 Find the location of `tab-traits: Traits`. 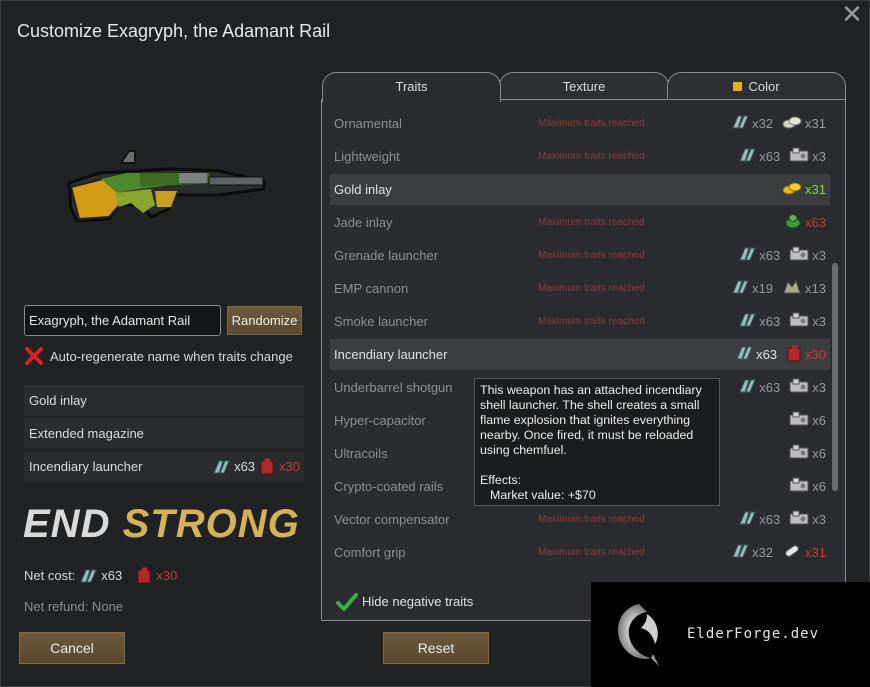

tab-traits: Traits is located at coordinates (411, 87).